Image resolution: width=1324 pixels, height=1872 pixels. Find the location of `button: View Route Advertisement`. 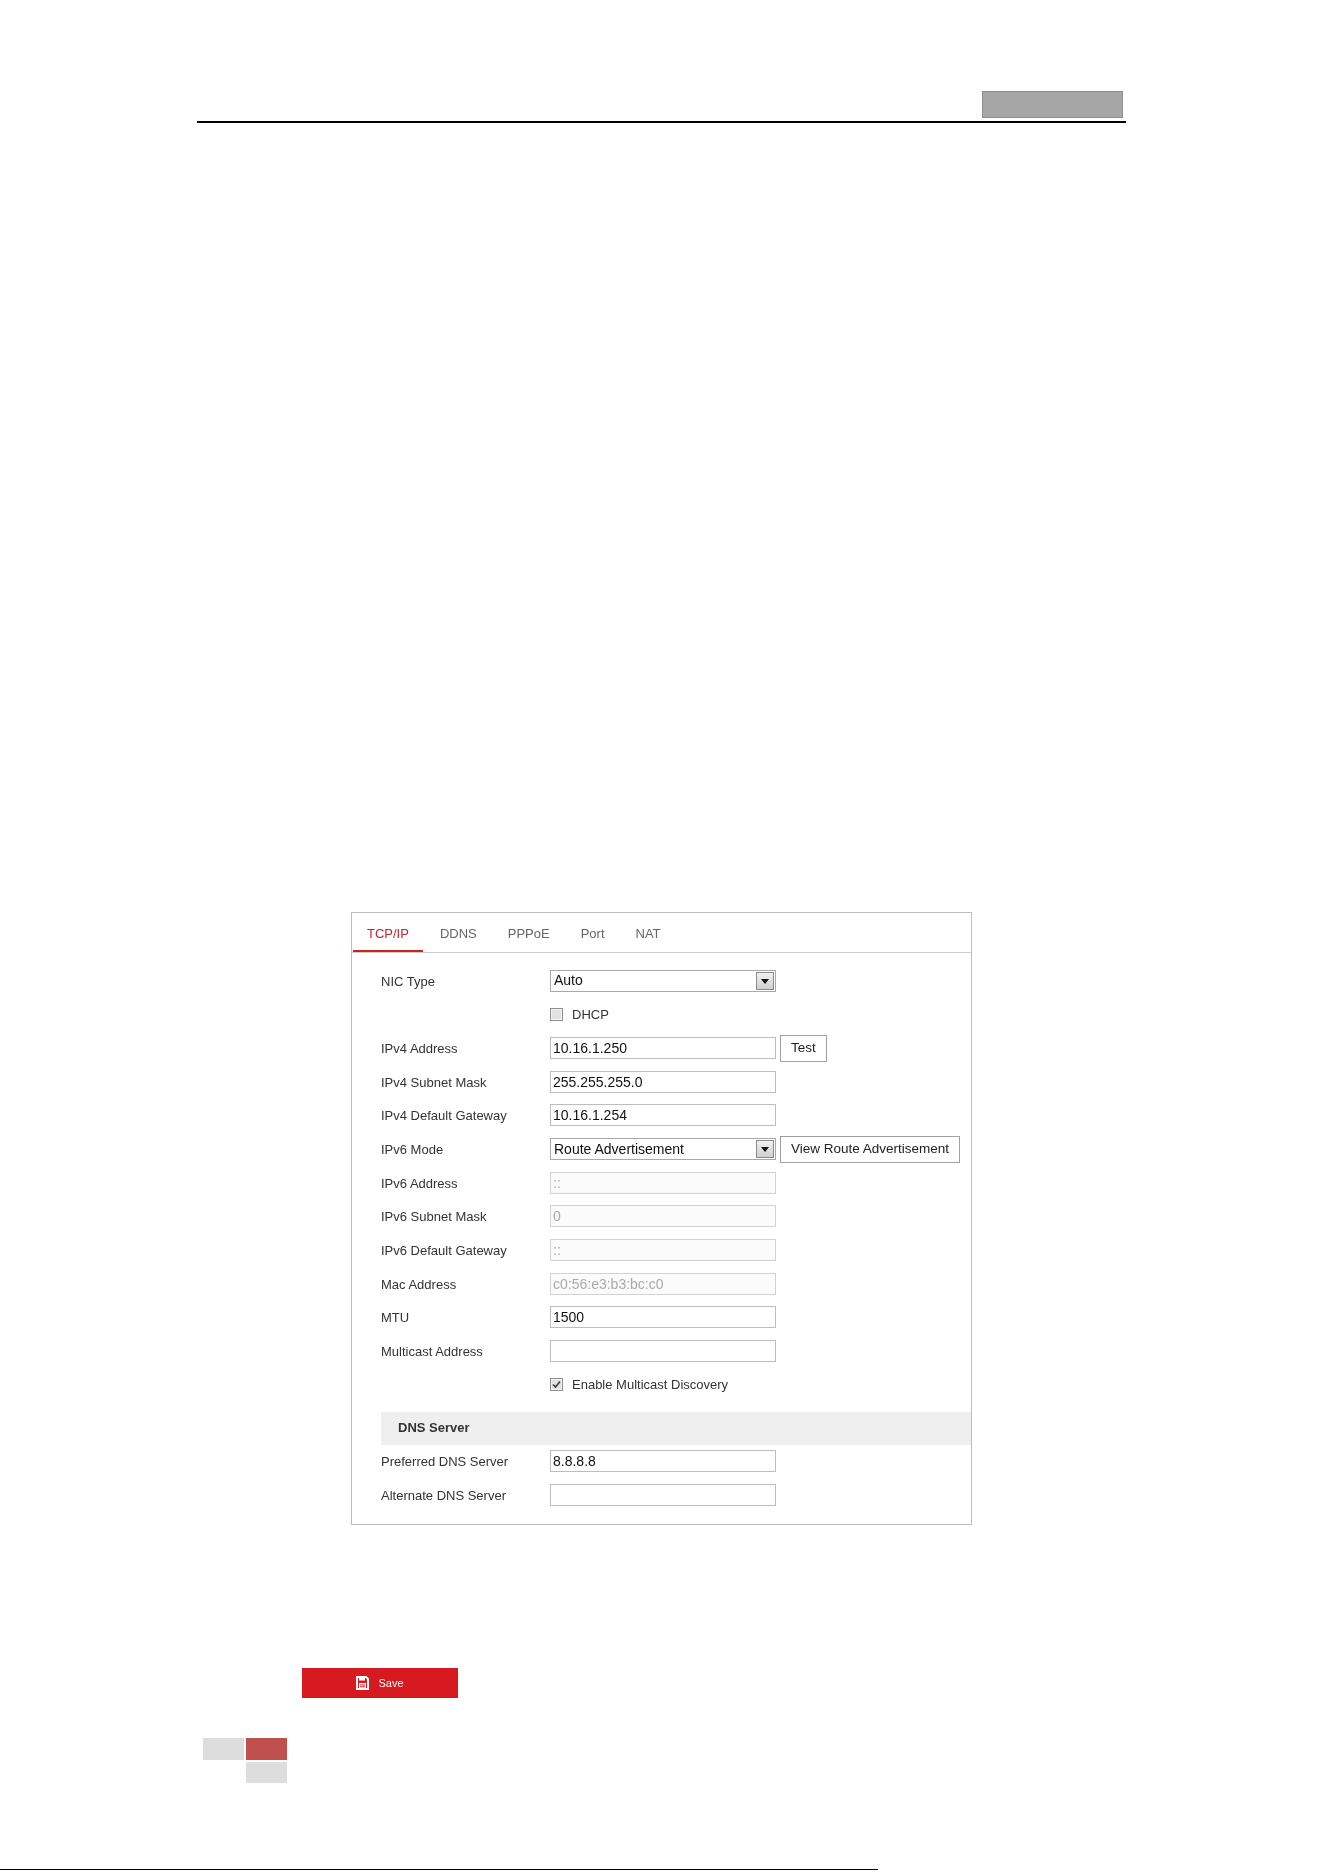

button: View Route Advertisement is located at coordinates (870, 1149).